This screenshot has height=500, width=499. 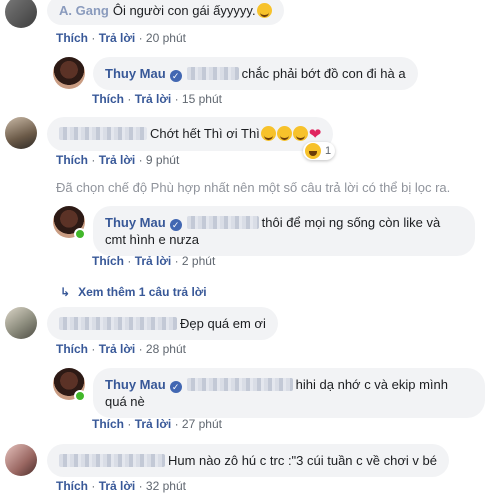 I want to click on comment: Đẹp quá em ơi, so click(x=141, y=323).